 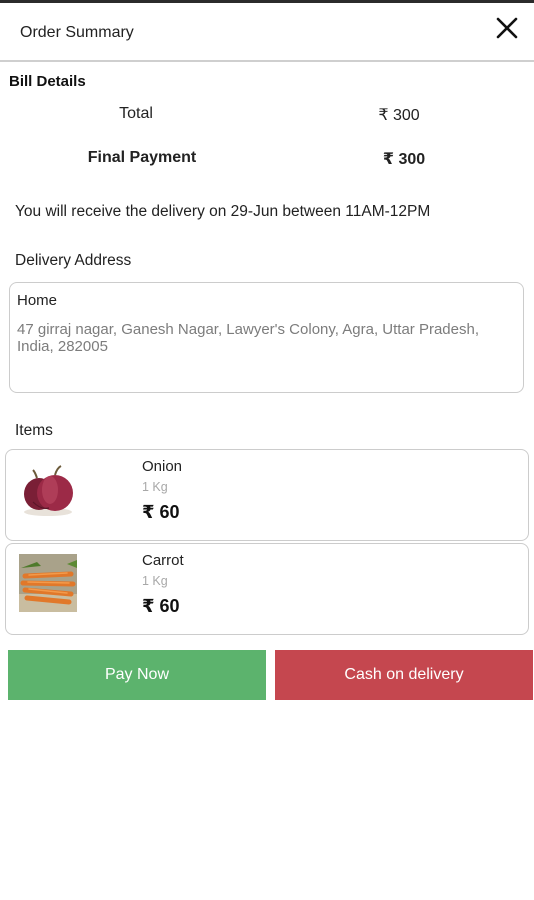 I want to click on close-button, so click(x=507, y=28).